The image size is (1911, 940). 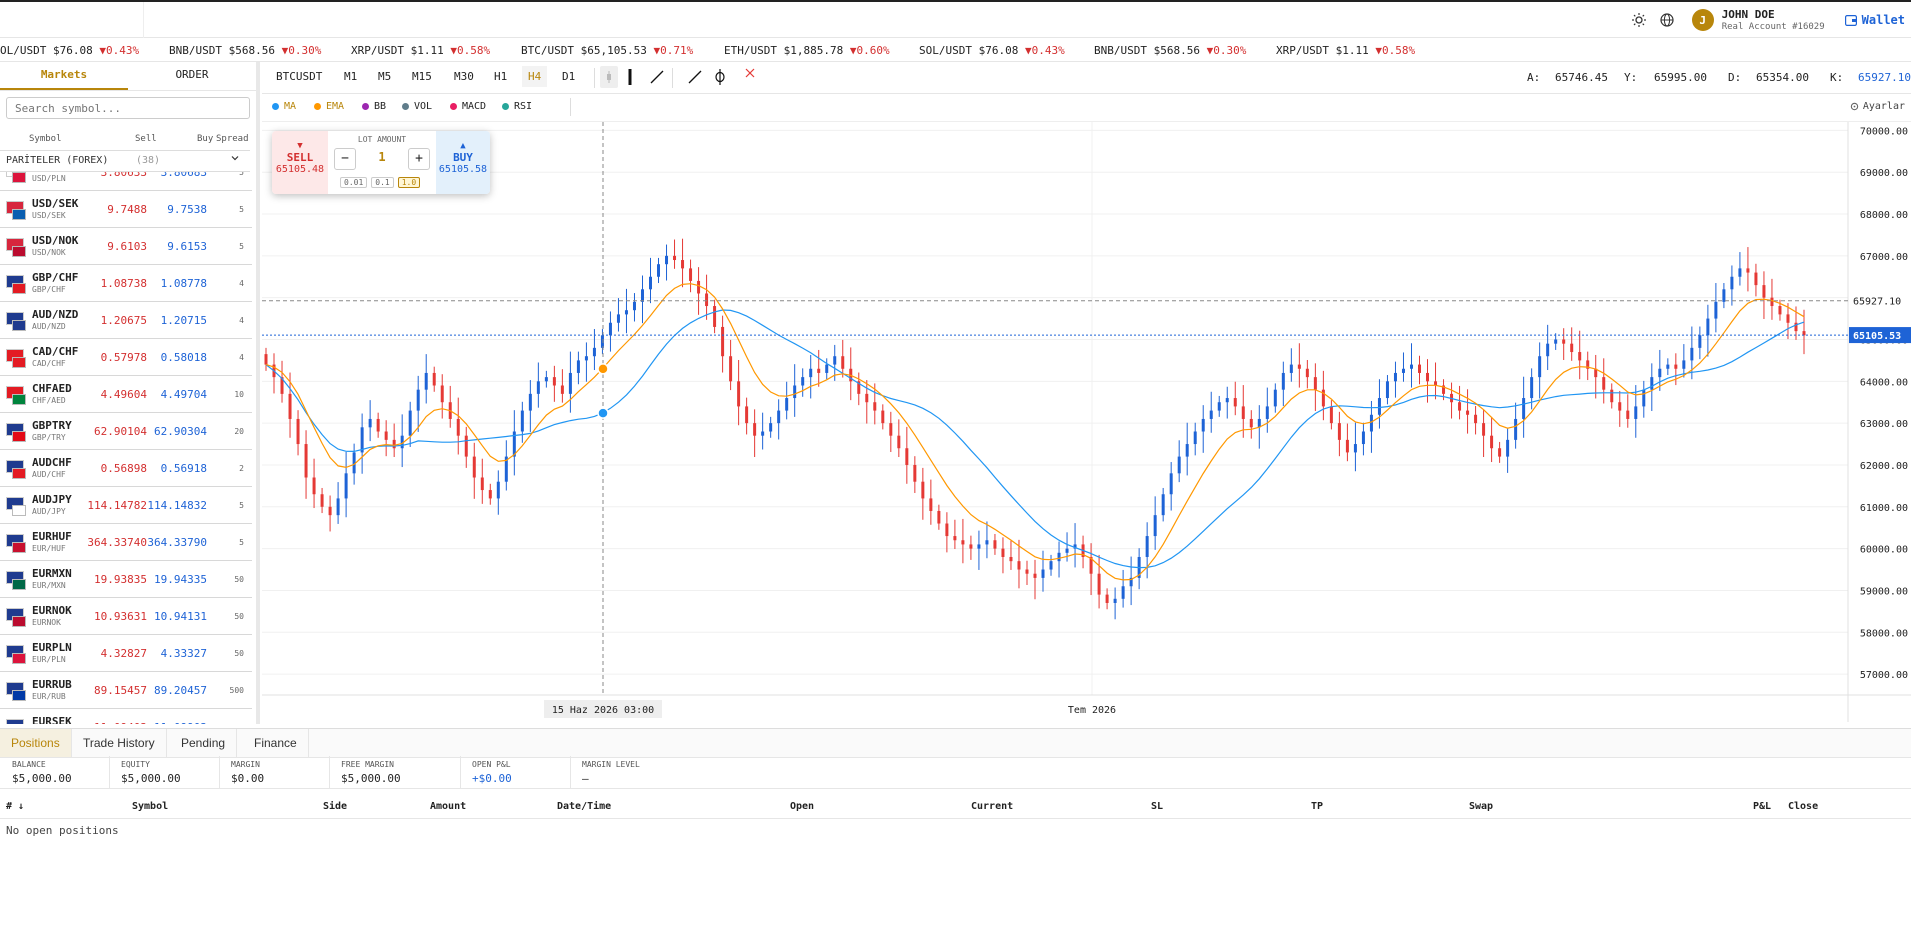 What do you see at coordinates (568, 76) in the screenshot?
I see `tab-timeframe-d1: D1` at bounding box center [568, 76].